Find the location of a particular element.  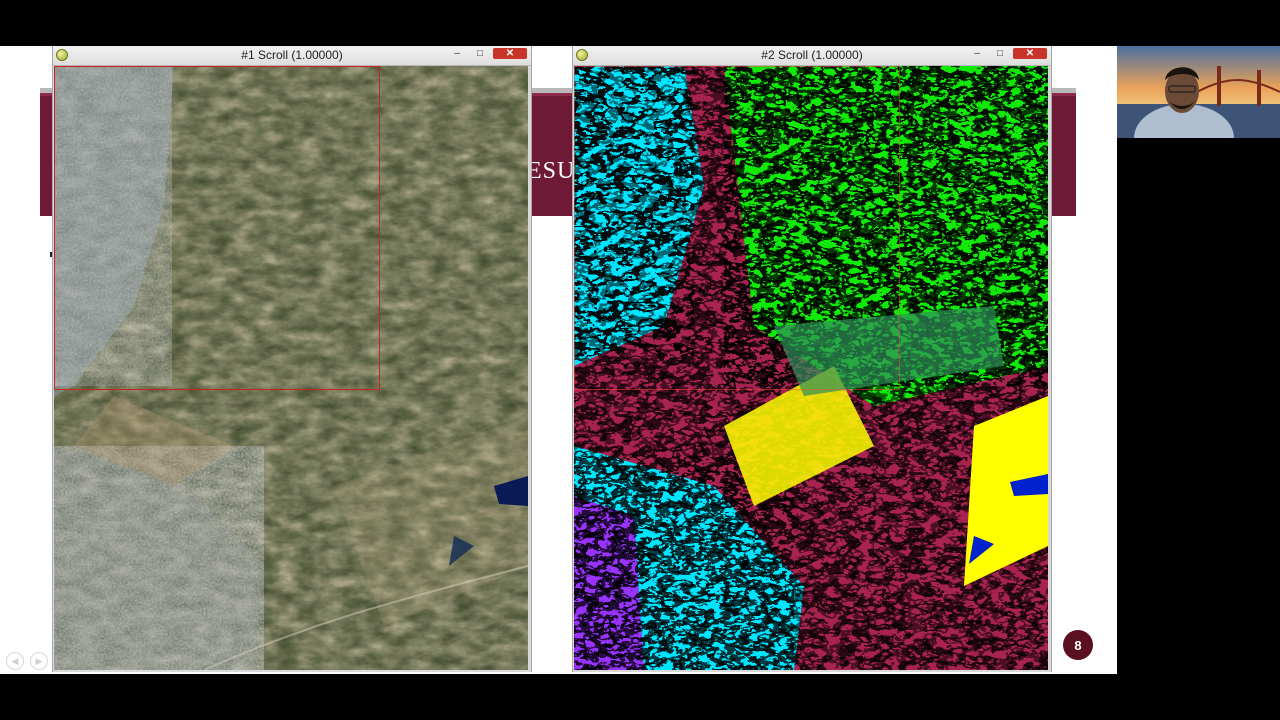

presenter-video is located at coordinates (1198, 92).